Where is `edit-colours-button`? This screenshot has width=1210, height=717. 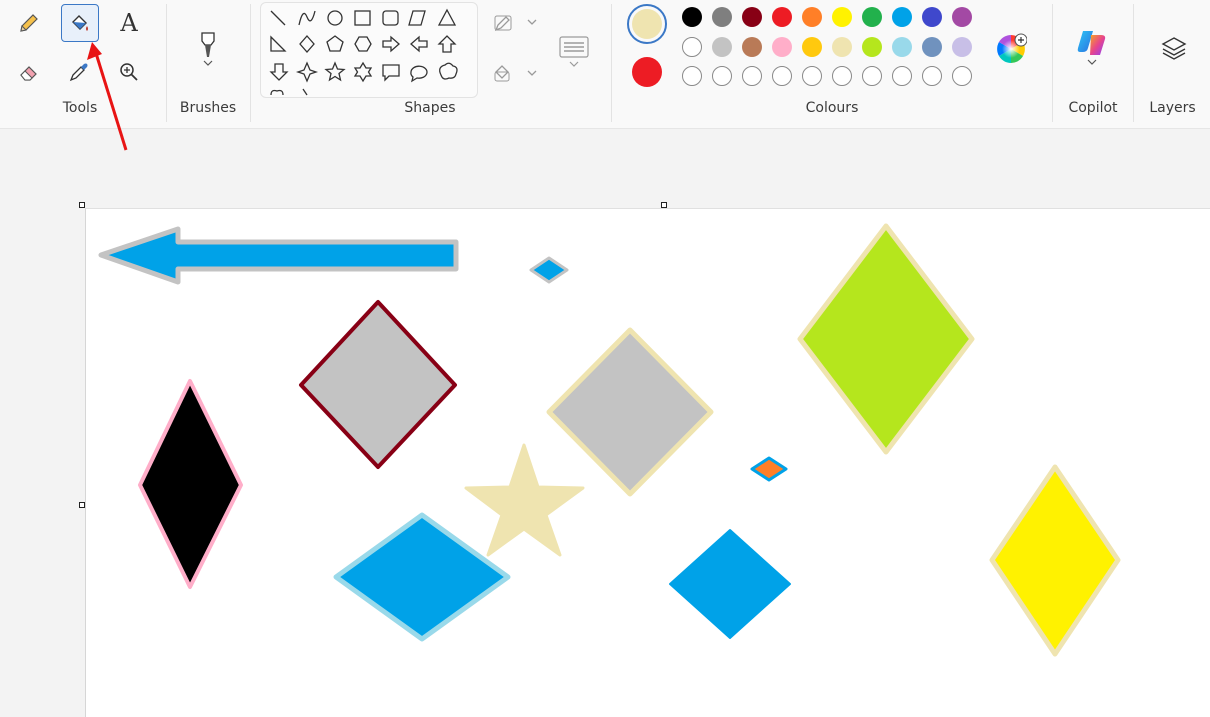 edit-colours-button is located at coordinates (1011, 49).